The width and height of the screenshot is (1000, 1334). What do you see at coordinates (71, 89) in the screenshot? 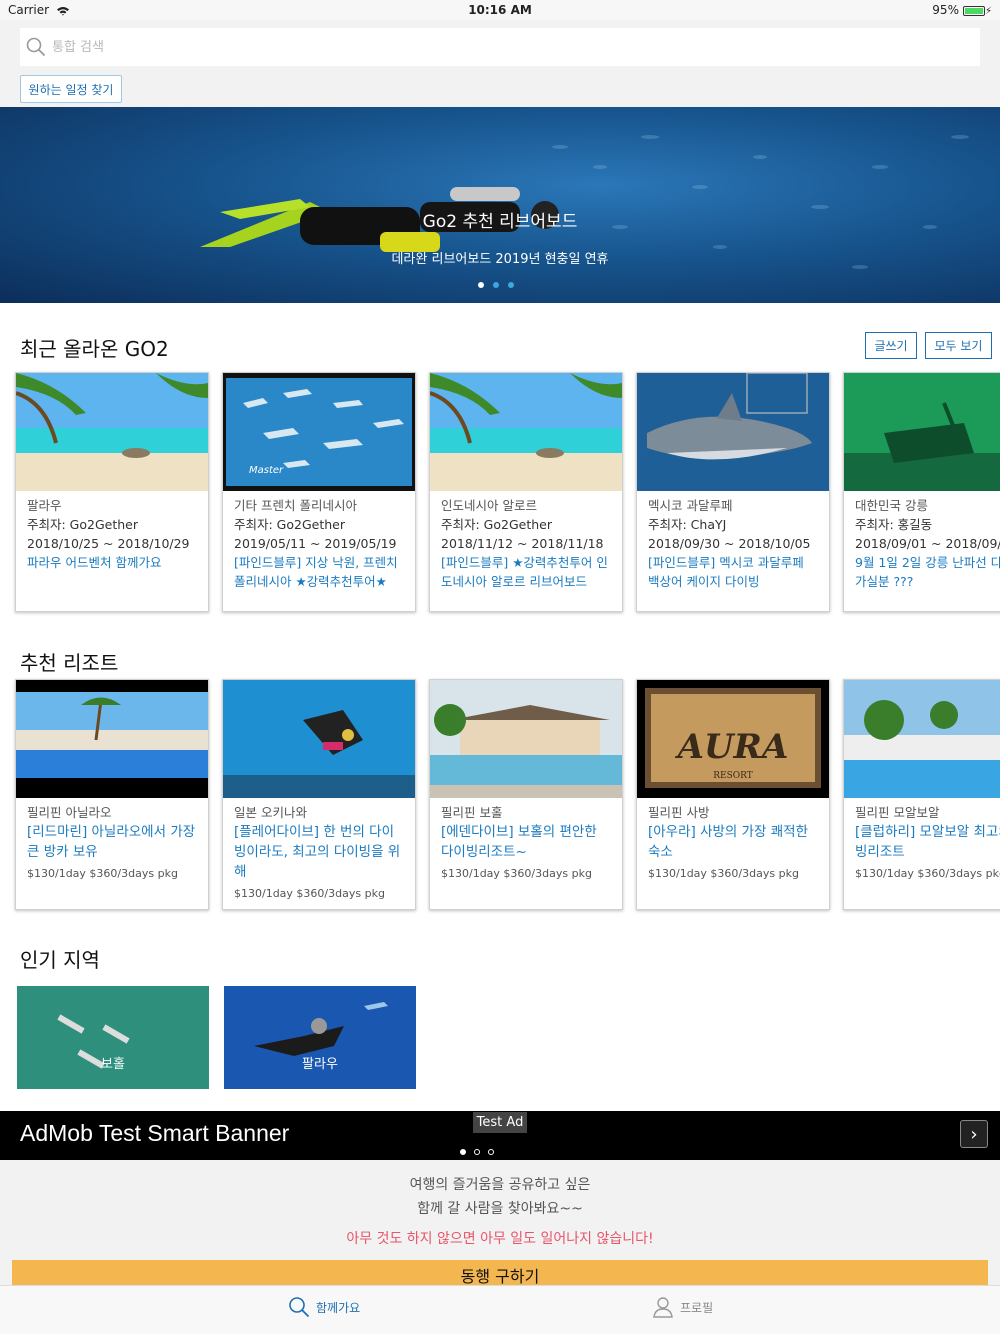
I see `find-schedule-button: 원하는 일정 찾기` at bounding box center [71, 89].